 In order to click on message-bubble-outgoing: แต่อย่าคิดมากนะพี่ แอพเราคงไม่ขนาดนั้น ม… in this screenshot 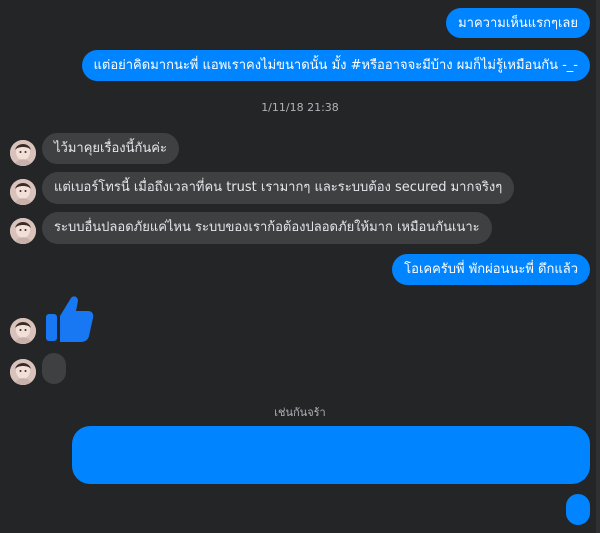, I will do `click(335, 65)`.